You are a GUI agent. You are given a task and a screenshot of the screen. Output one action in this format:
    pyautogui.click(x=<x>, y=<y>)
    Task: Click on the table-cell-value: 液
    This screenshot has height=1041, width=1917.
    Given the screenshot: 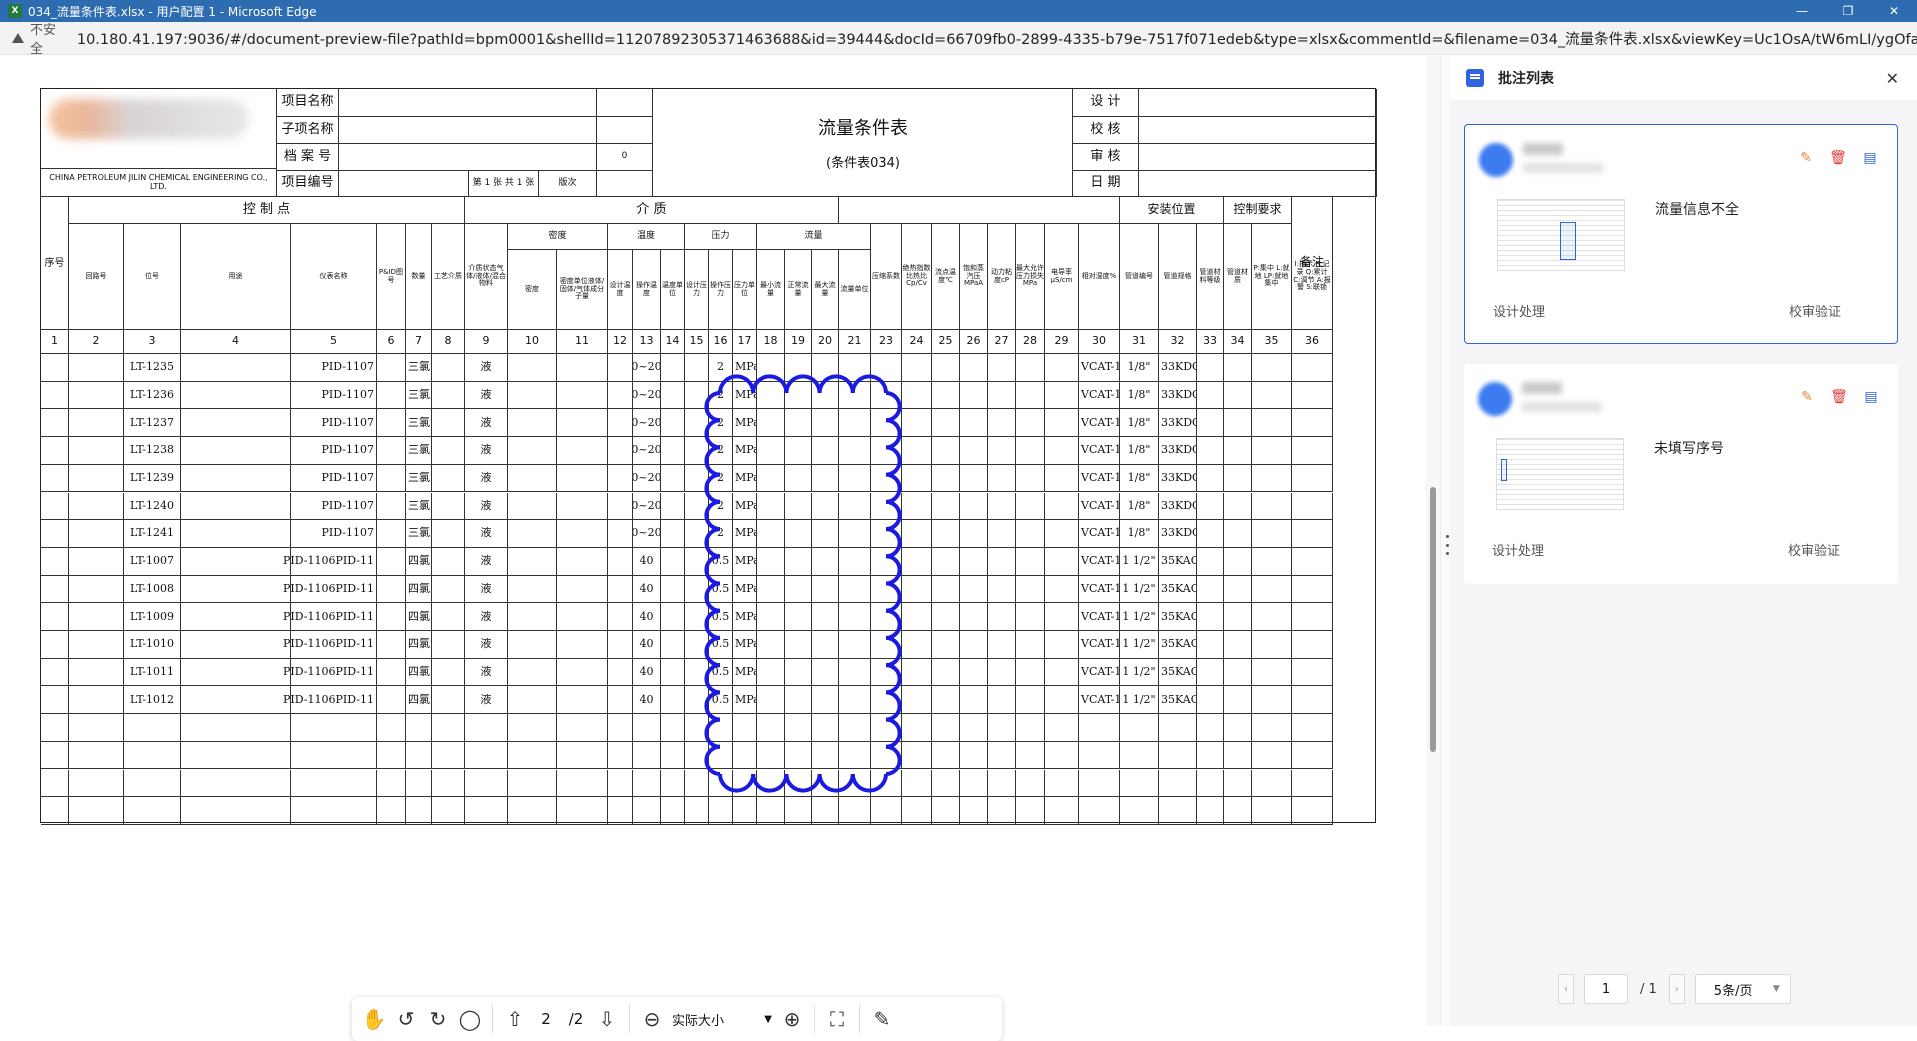 What is the action you would take?
    pyautogui.click(x=486, y=534)
    